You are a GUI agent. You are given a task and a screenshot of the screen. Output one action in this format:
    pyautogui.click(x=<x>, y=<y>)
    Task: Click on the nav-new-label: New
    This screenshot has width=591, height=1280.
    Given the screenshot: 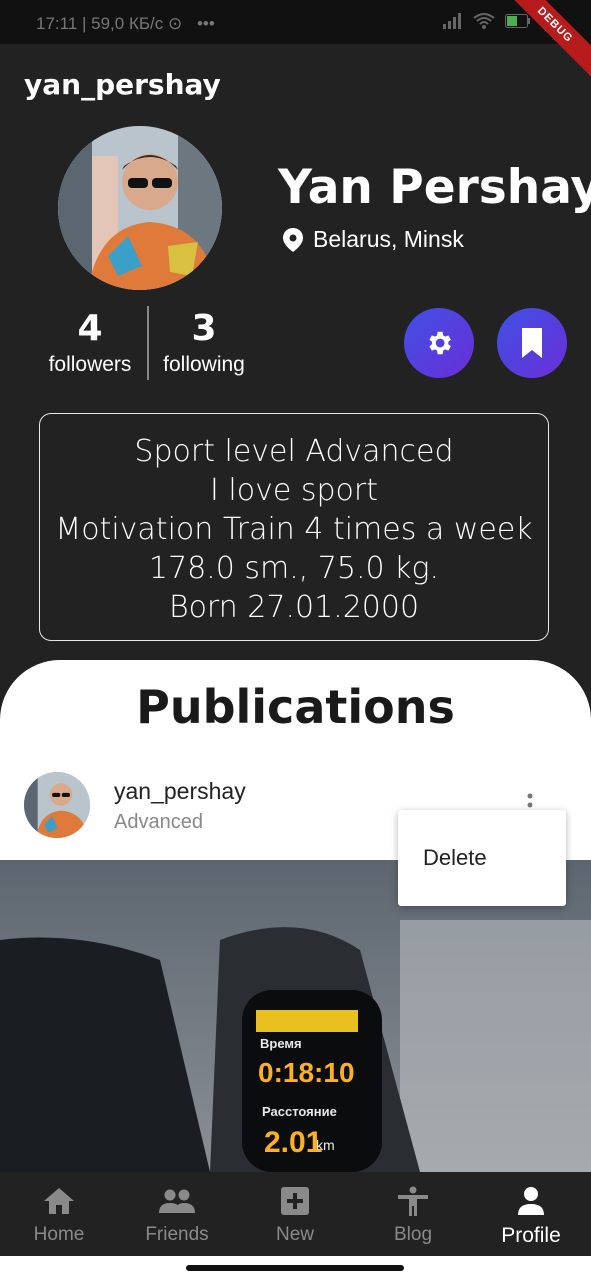 What is the action you would take?
    pyautogui.click(x=294, y=1234)
    